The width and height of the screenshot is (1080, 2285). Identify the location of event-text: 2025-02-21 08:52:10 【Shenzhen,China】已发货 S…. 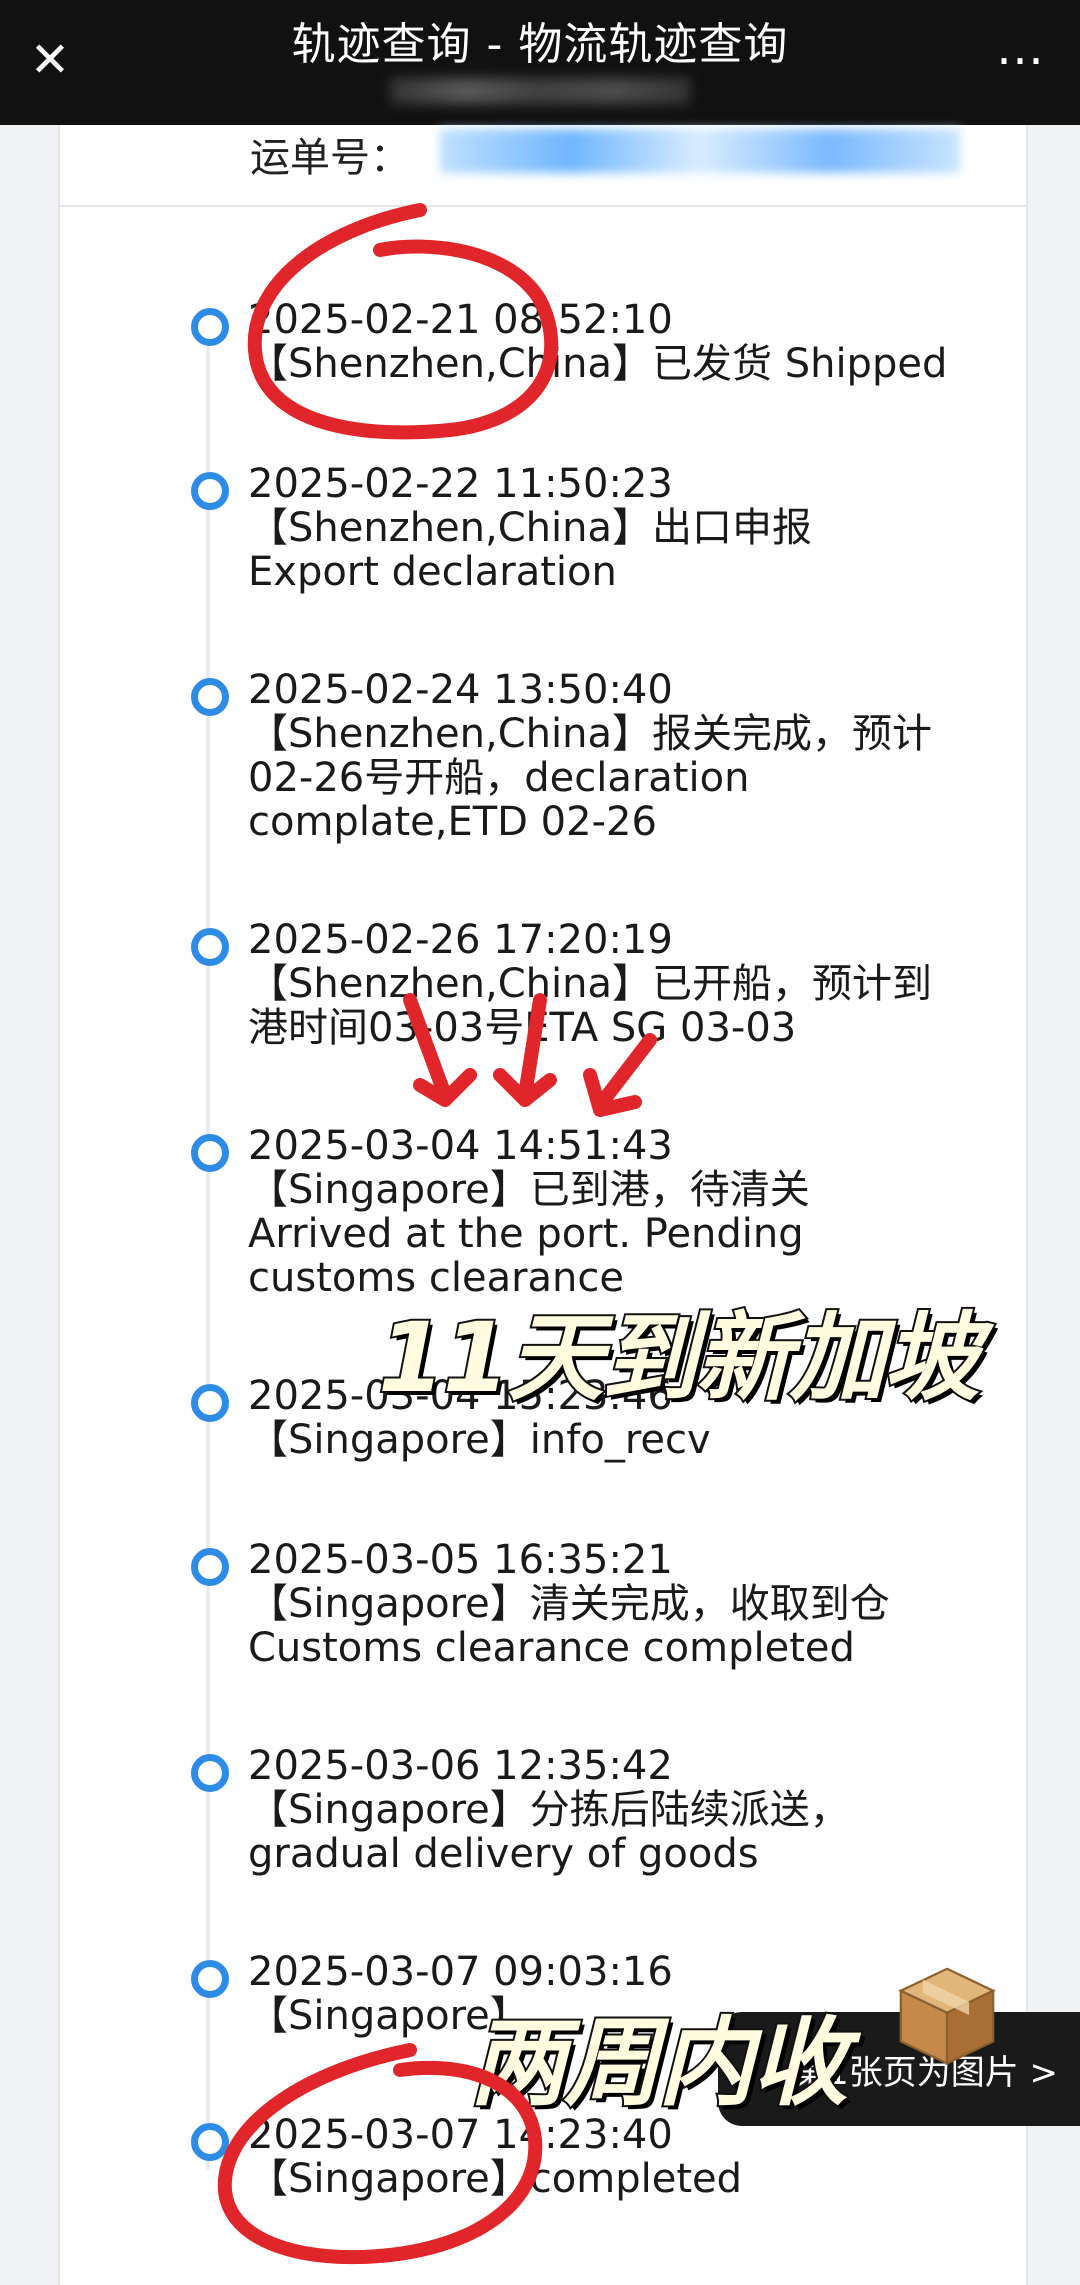
(628, 342).